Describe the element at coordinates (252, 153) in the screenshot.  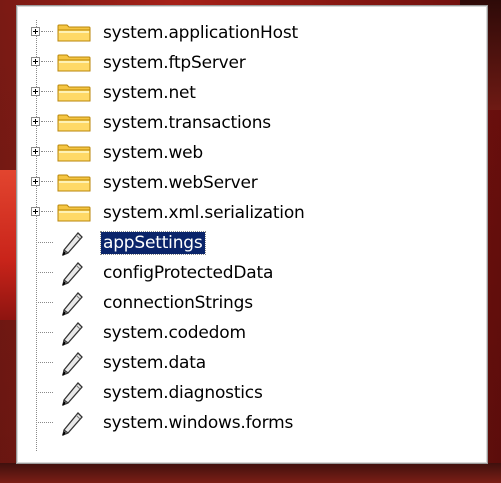
I see `tree-node-folder: system.web` at that location.